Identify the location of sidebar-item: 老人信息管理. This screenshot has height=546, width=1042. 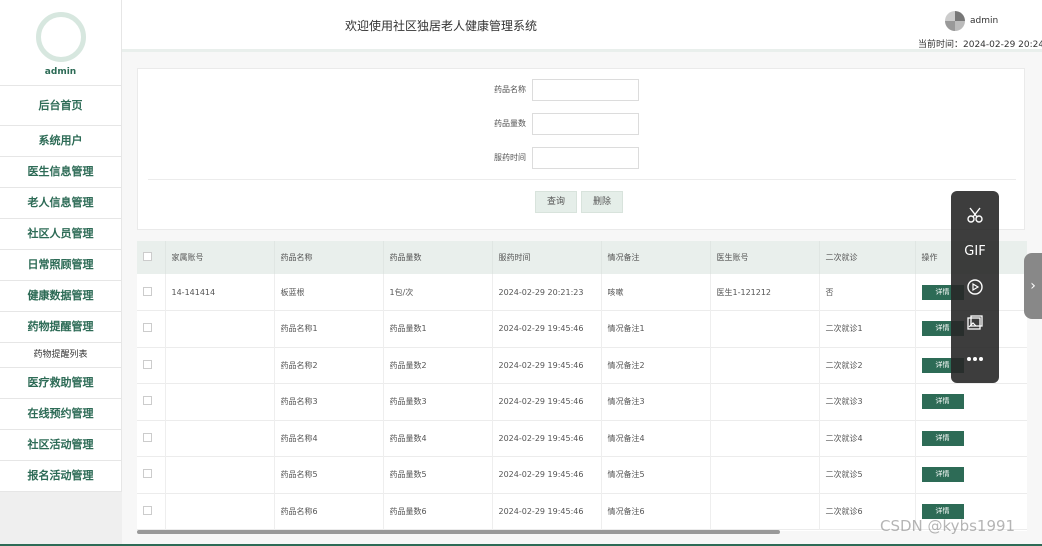
(60, 203).